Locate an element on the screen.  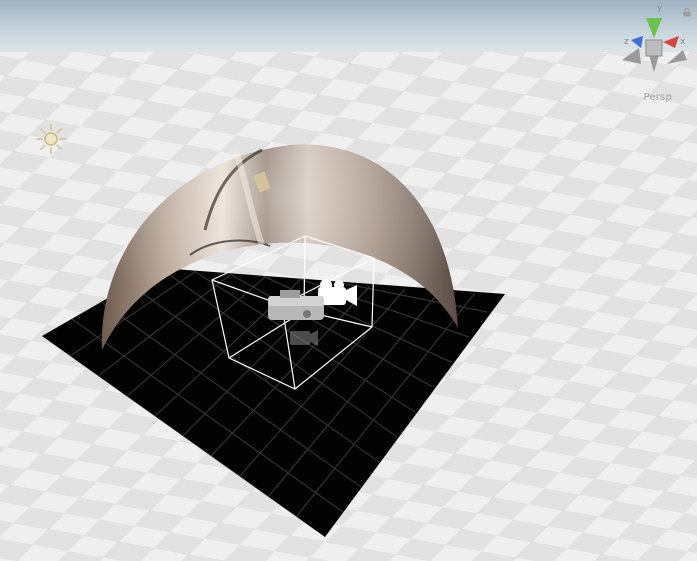
sun-icon is located at coordinates (51, 139).